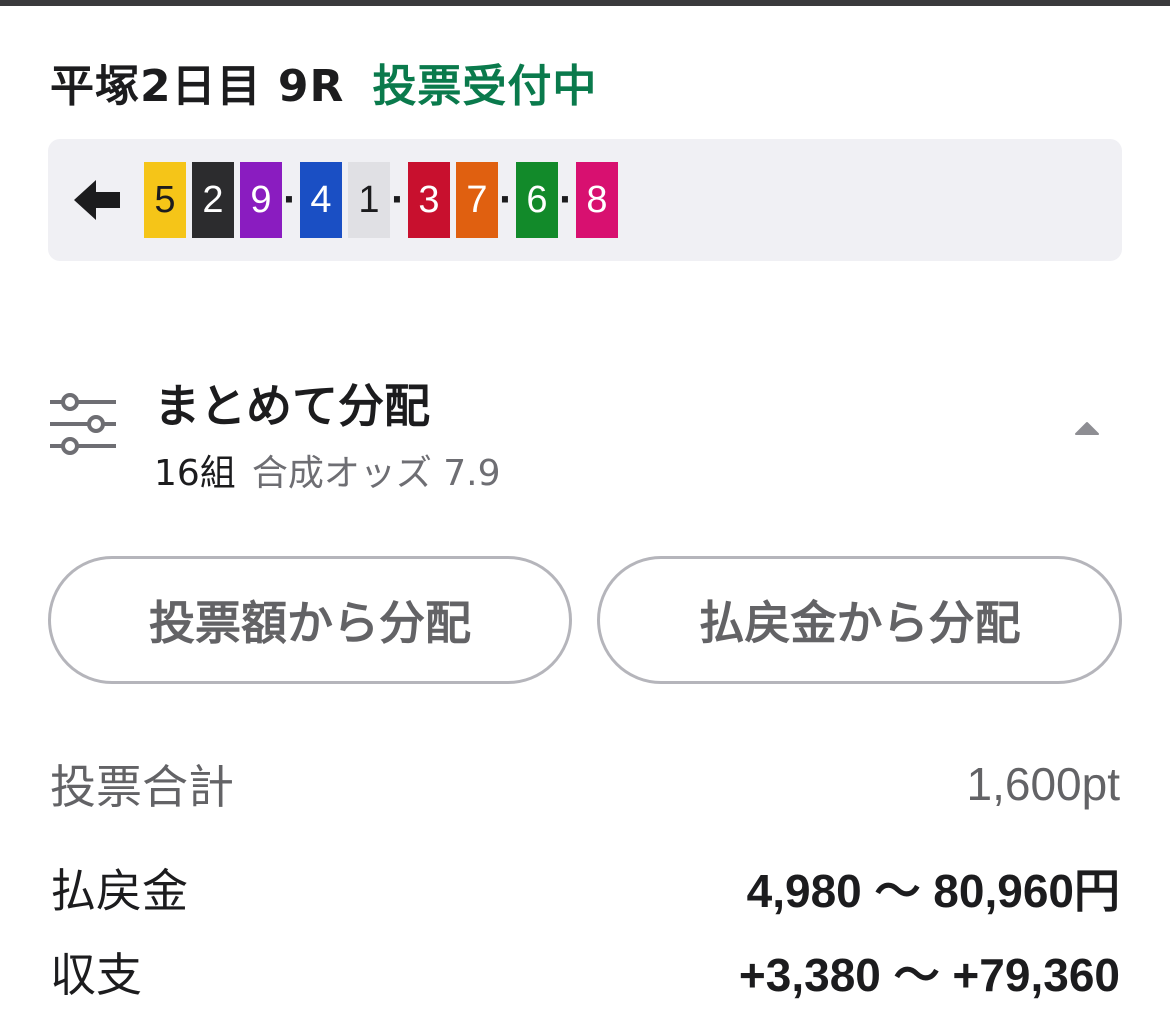  Describe the element at coordinates (929, 975) in the screenshot. I see `balance-value: +3,380 〜 +79,360` at that location.